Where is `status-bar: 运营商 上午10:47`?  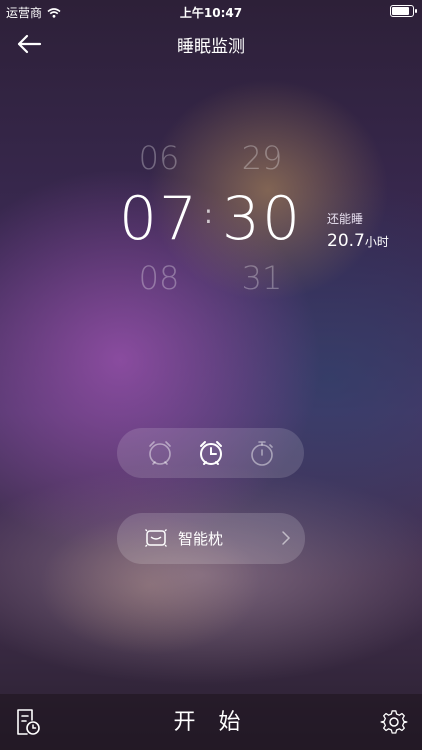 status-bar: 运营商 上午10:47 is located at coordinates (211, 11).